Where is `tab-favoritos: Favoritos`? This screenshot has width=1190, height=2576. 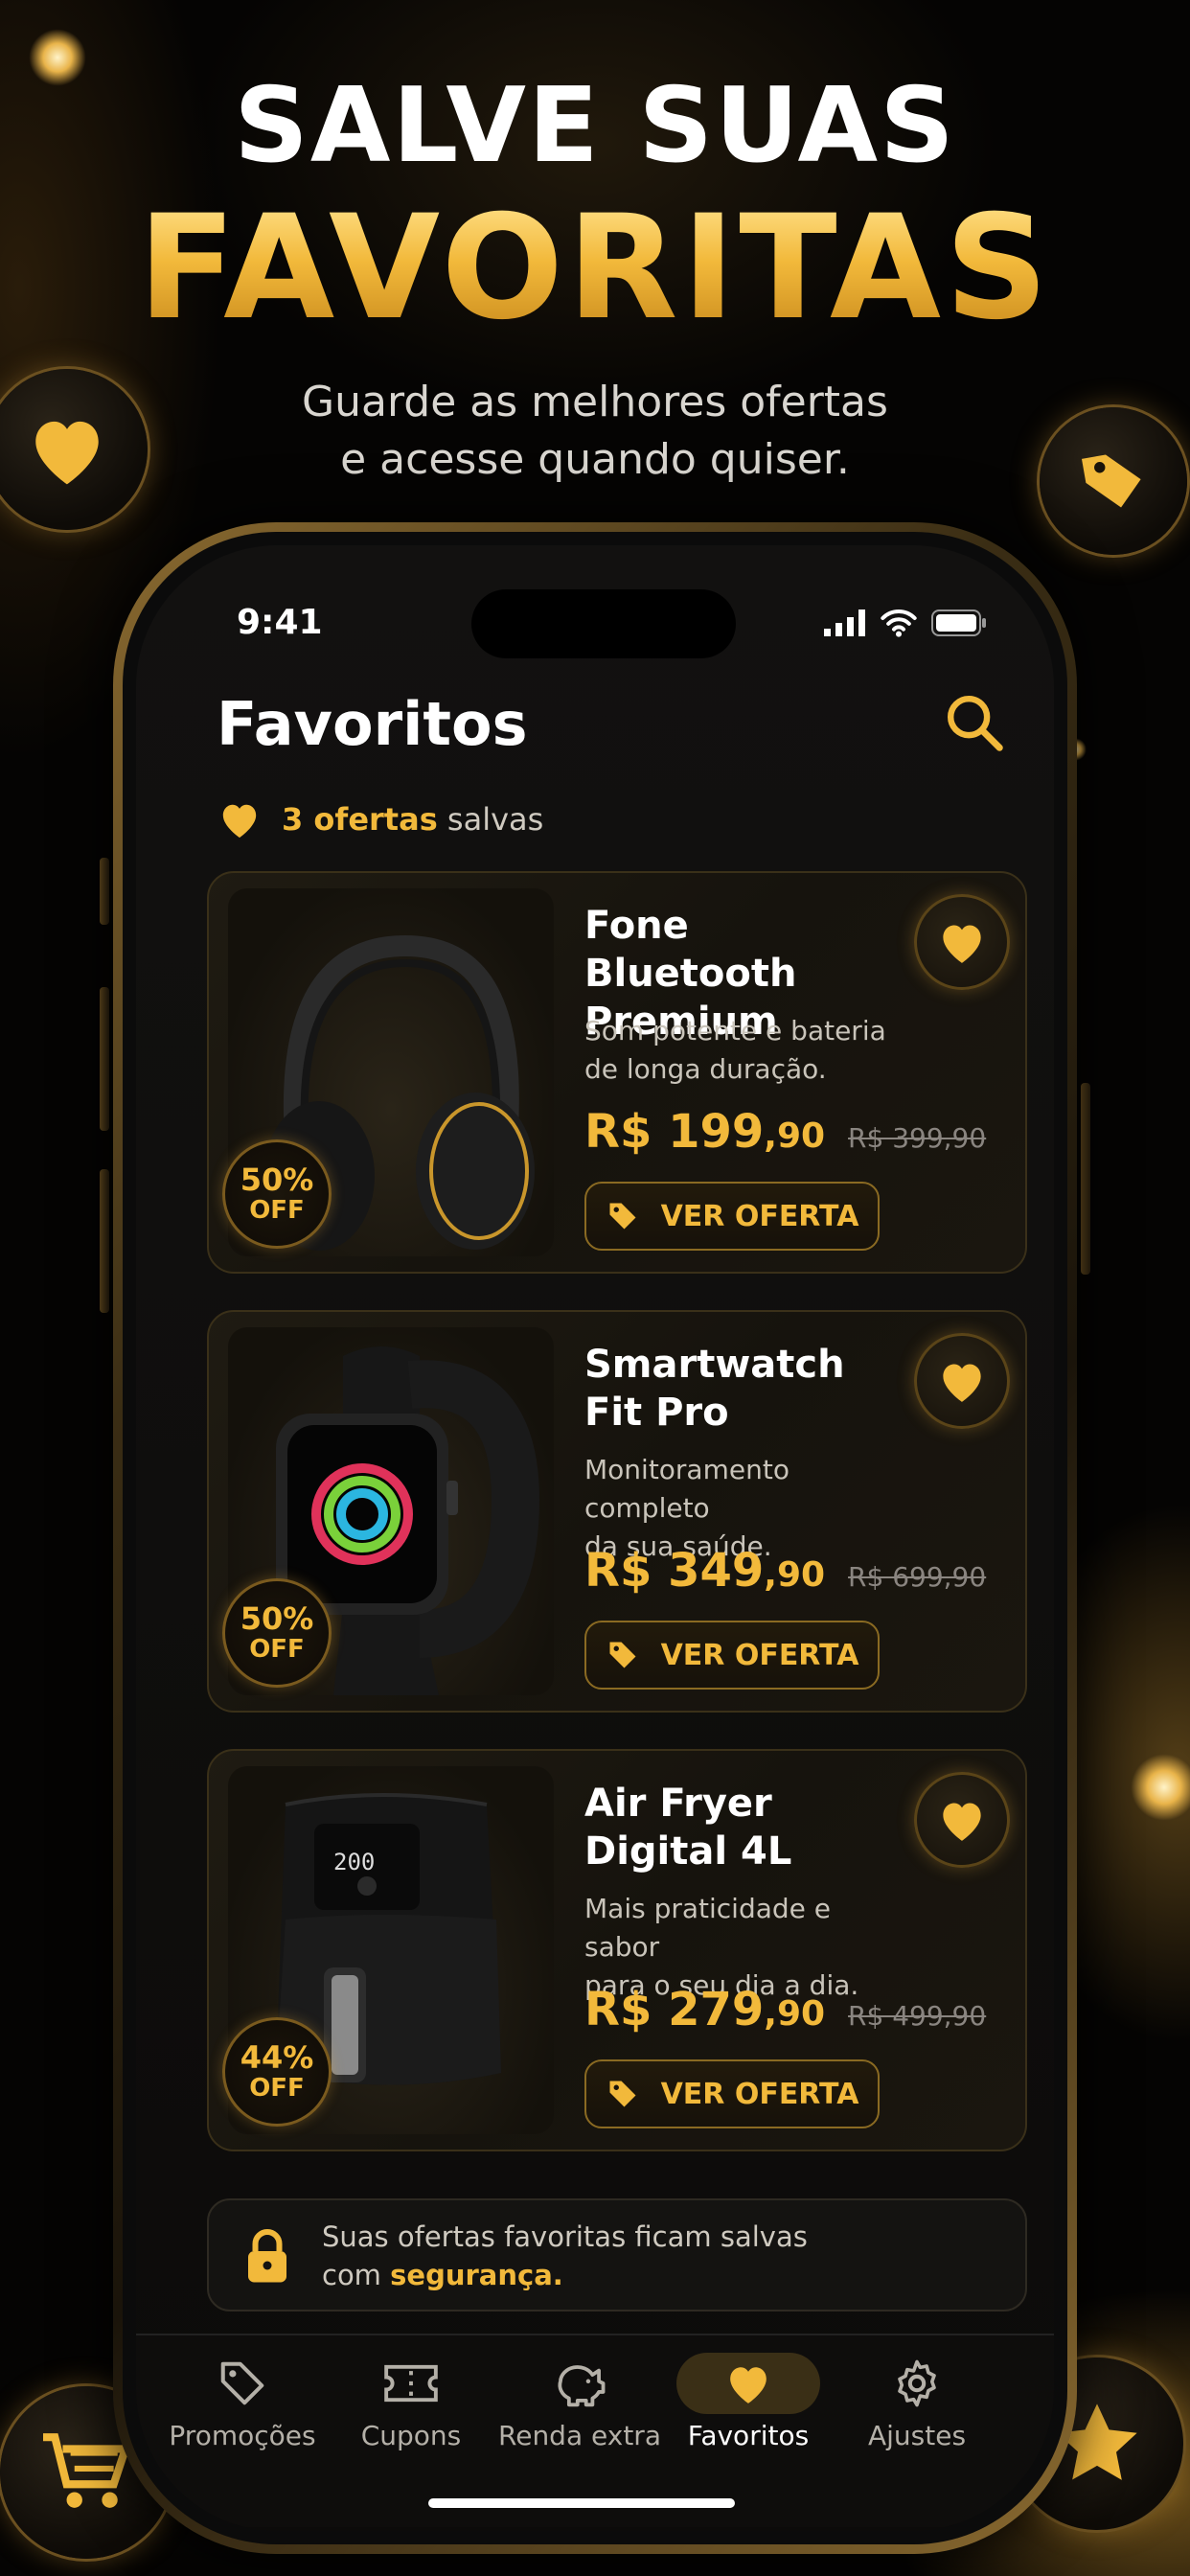 tab-favoritos: Favoritos is located at coordinates (748, 2402).